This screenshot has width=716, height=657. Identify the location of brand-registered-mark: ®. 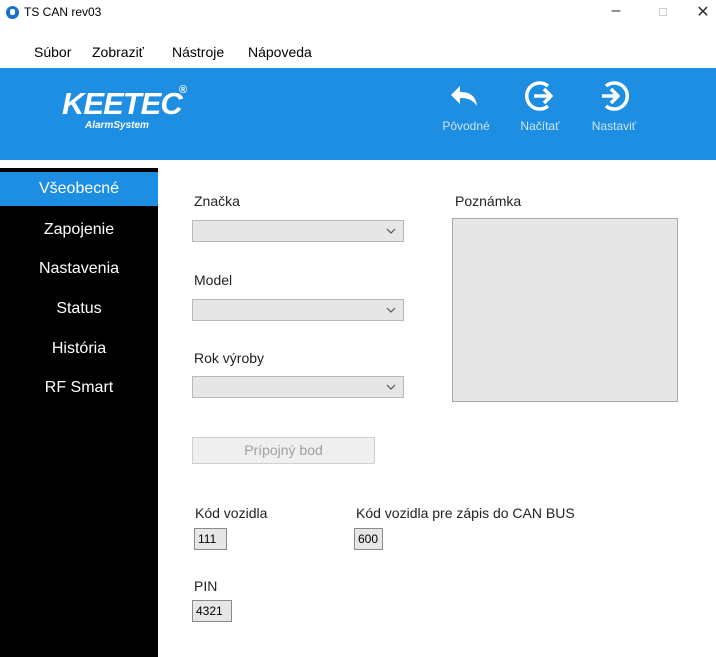
(183, 90).